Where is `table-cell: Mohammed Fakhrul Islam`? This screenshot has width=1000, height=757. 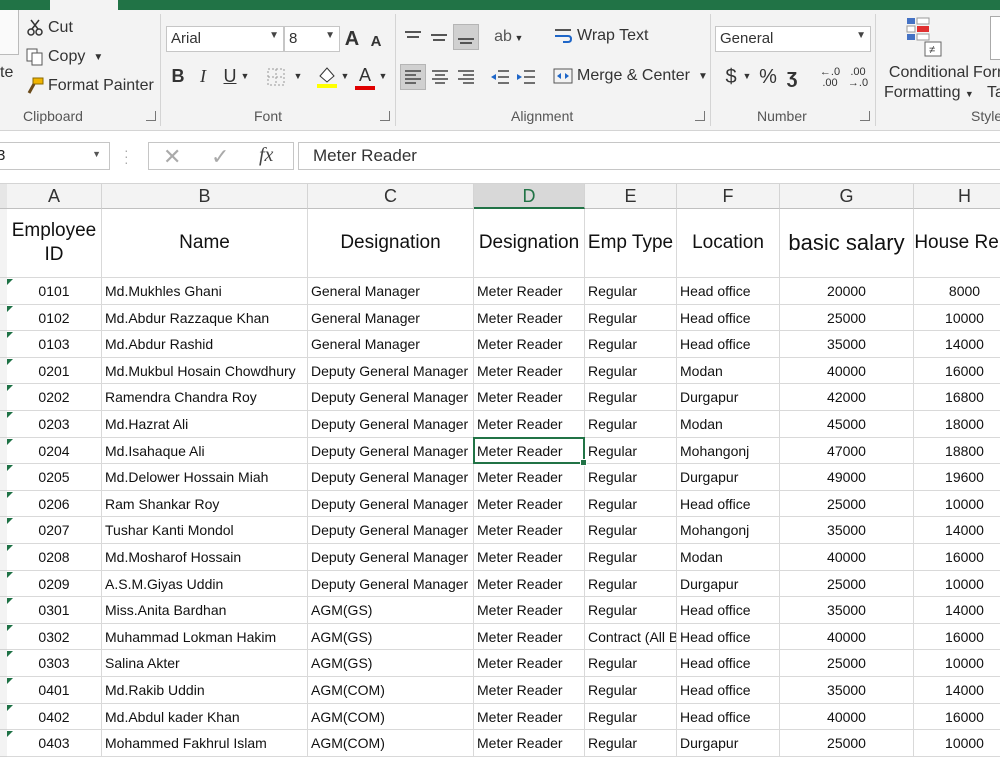
table-cell: Mohammed Fakhrul Islam is located at coordinates (205, 743).